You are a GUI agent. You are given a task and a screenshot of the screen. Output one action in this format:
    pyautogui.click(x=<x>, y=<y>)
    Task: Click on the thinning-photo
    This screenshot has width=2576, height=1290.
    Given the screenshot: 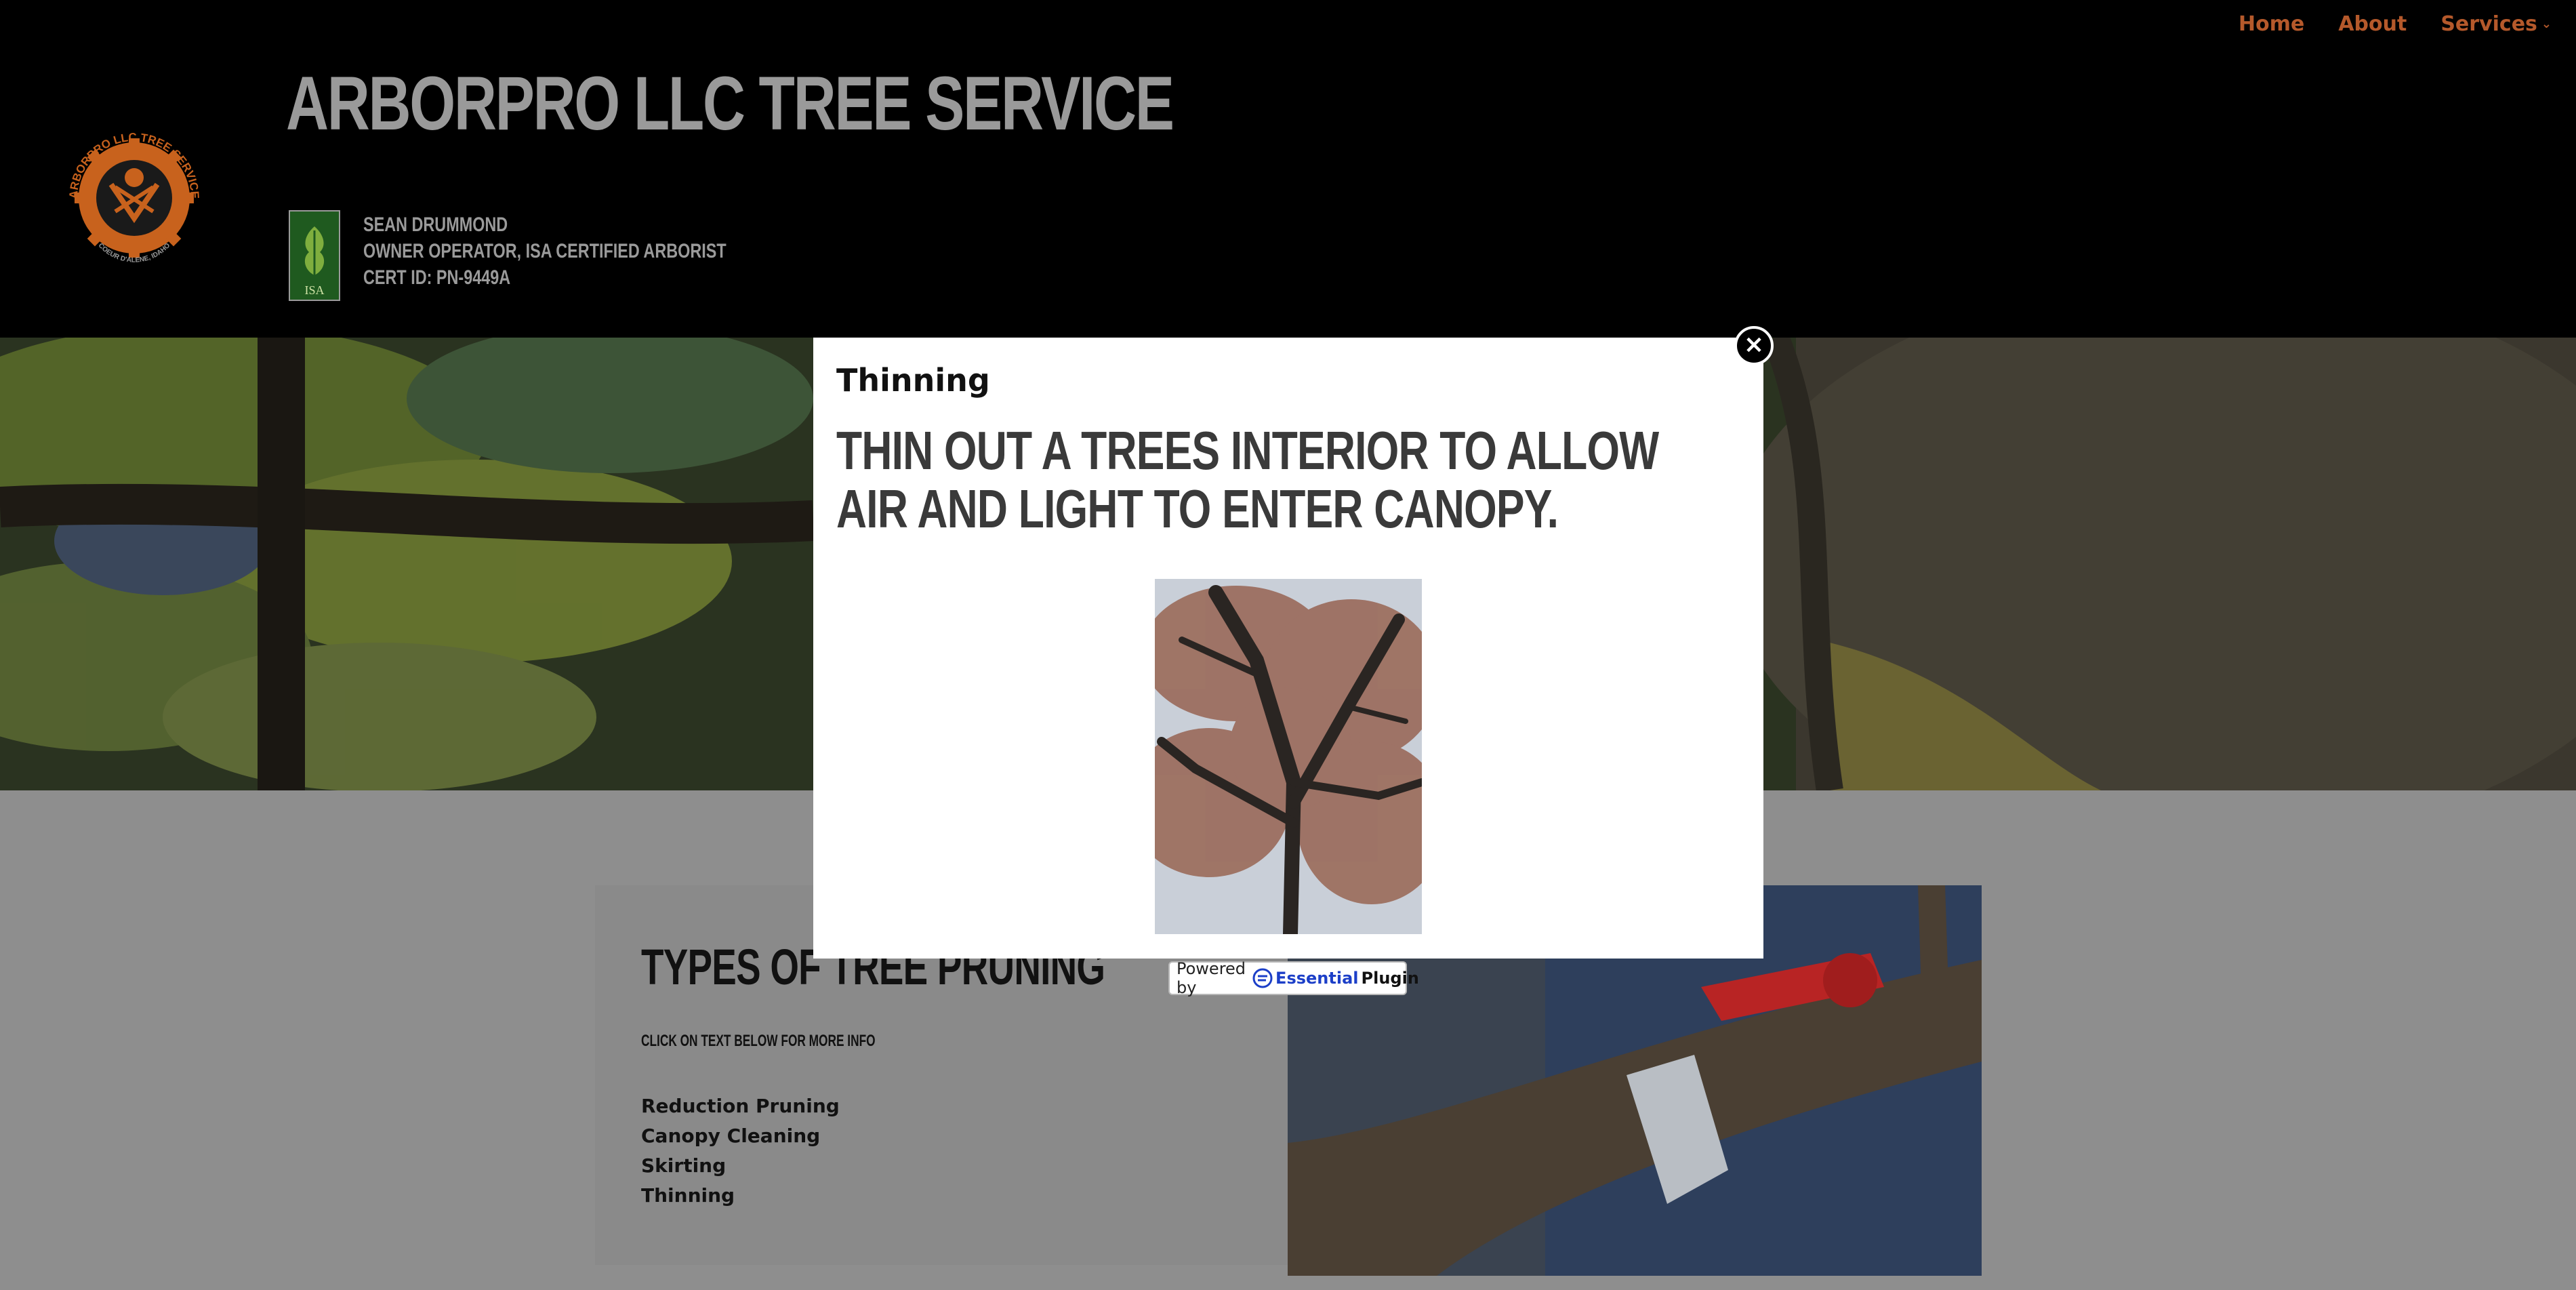 What is the action you would take?
    pyautogui.click(x=1289, y=756)
    